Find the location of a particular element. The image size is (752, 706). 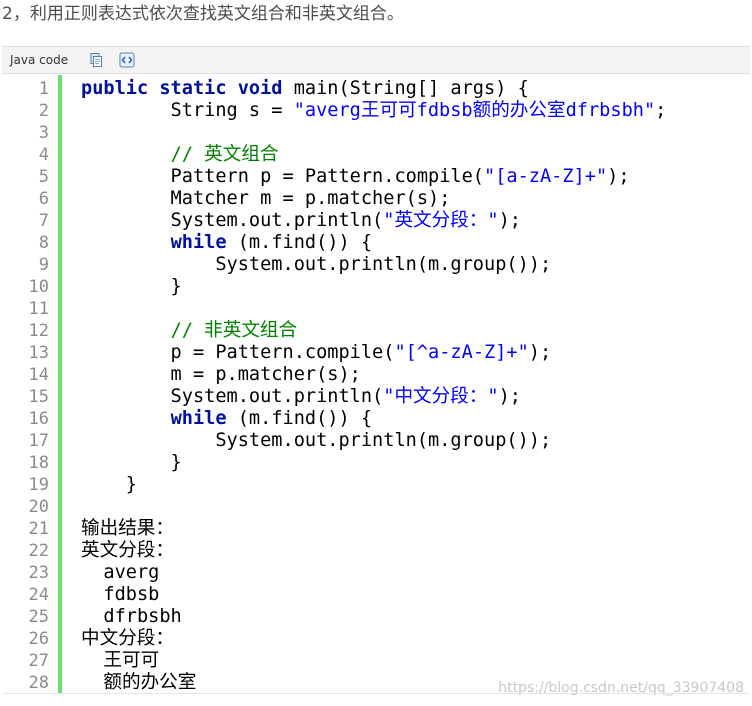

code-line: 20 is located at coordinates (376, 507).